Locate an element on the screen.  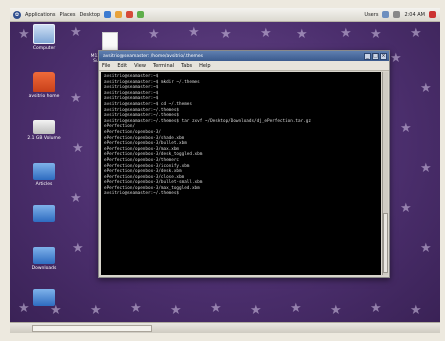
help-launcher-icon is located at coordinates (130, 14).